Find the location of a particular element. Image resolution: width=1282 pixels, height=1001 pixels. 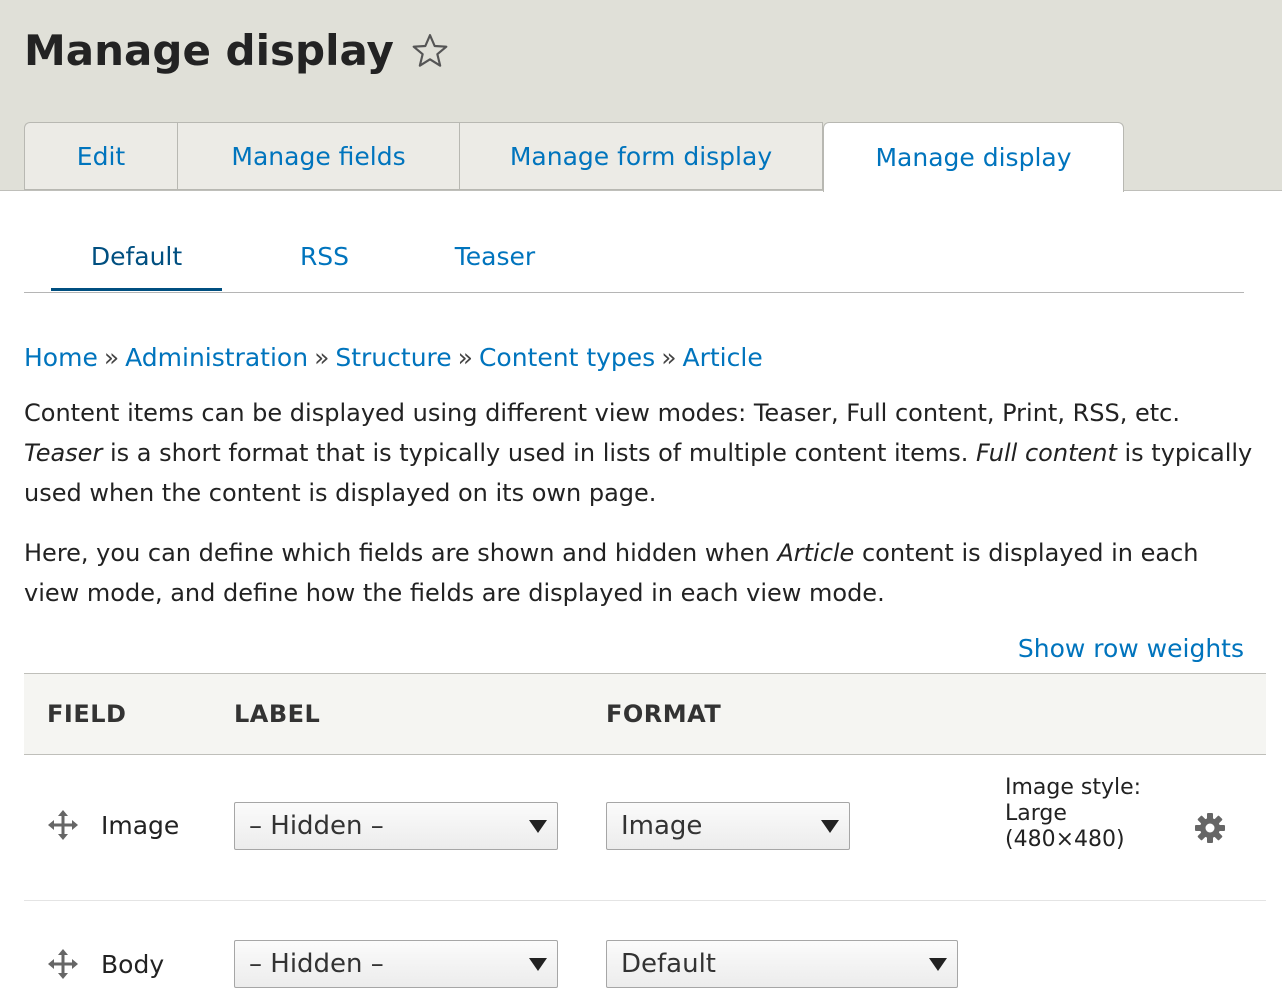

column-header-format: FORMAT is located at coordinates (664, 714).